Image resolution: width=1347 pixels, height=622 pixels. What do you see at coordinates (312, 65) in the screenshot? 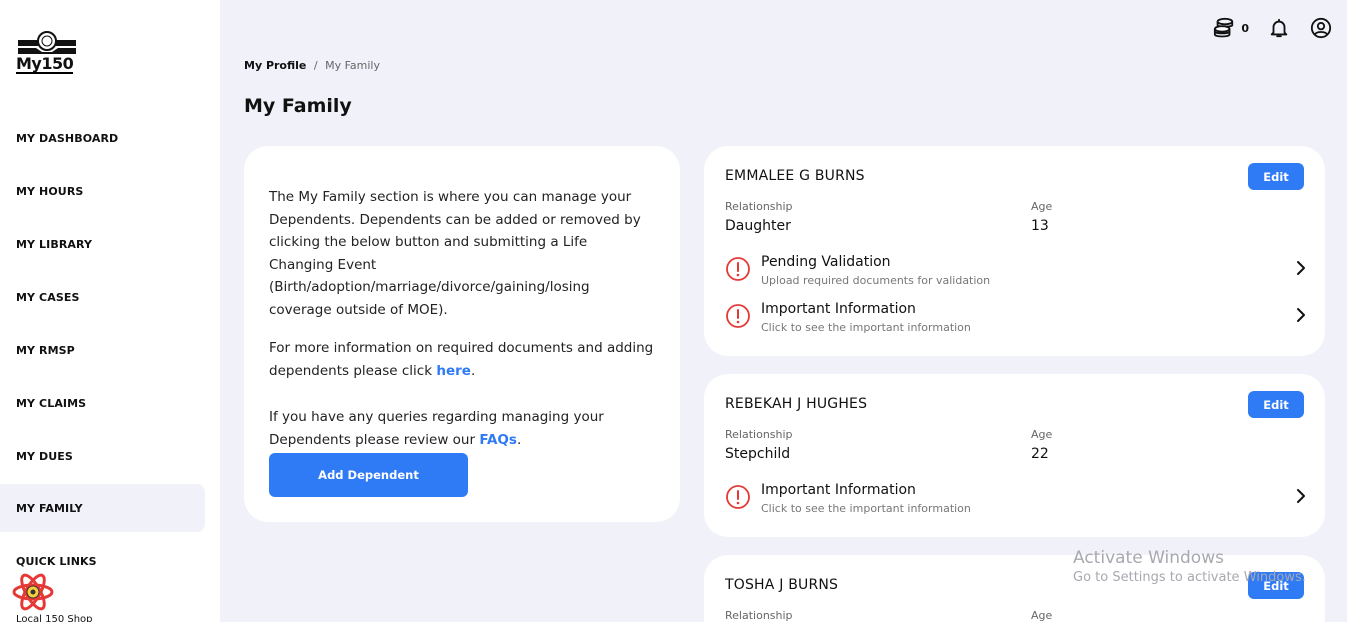
I see `breadcrumb: My Profile / My Family` at bounding box center [312, 65].